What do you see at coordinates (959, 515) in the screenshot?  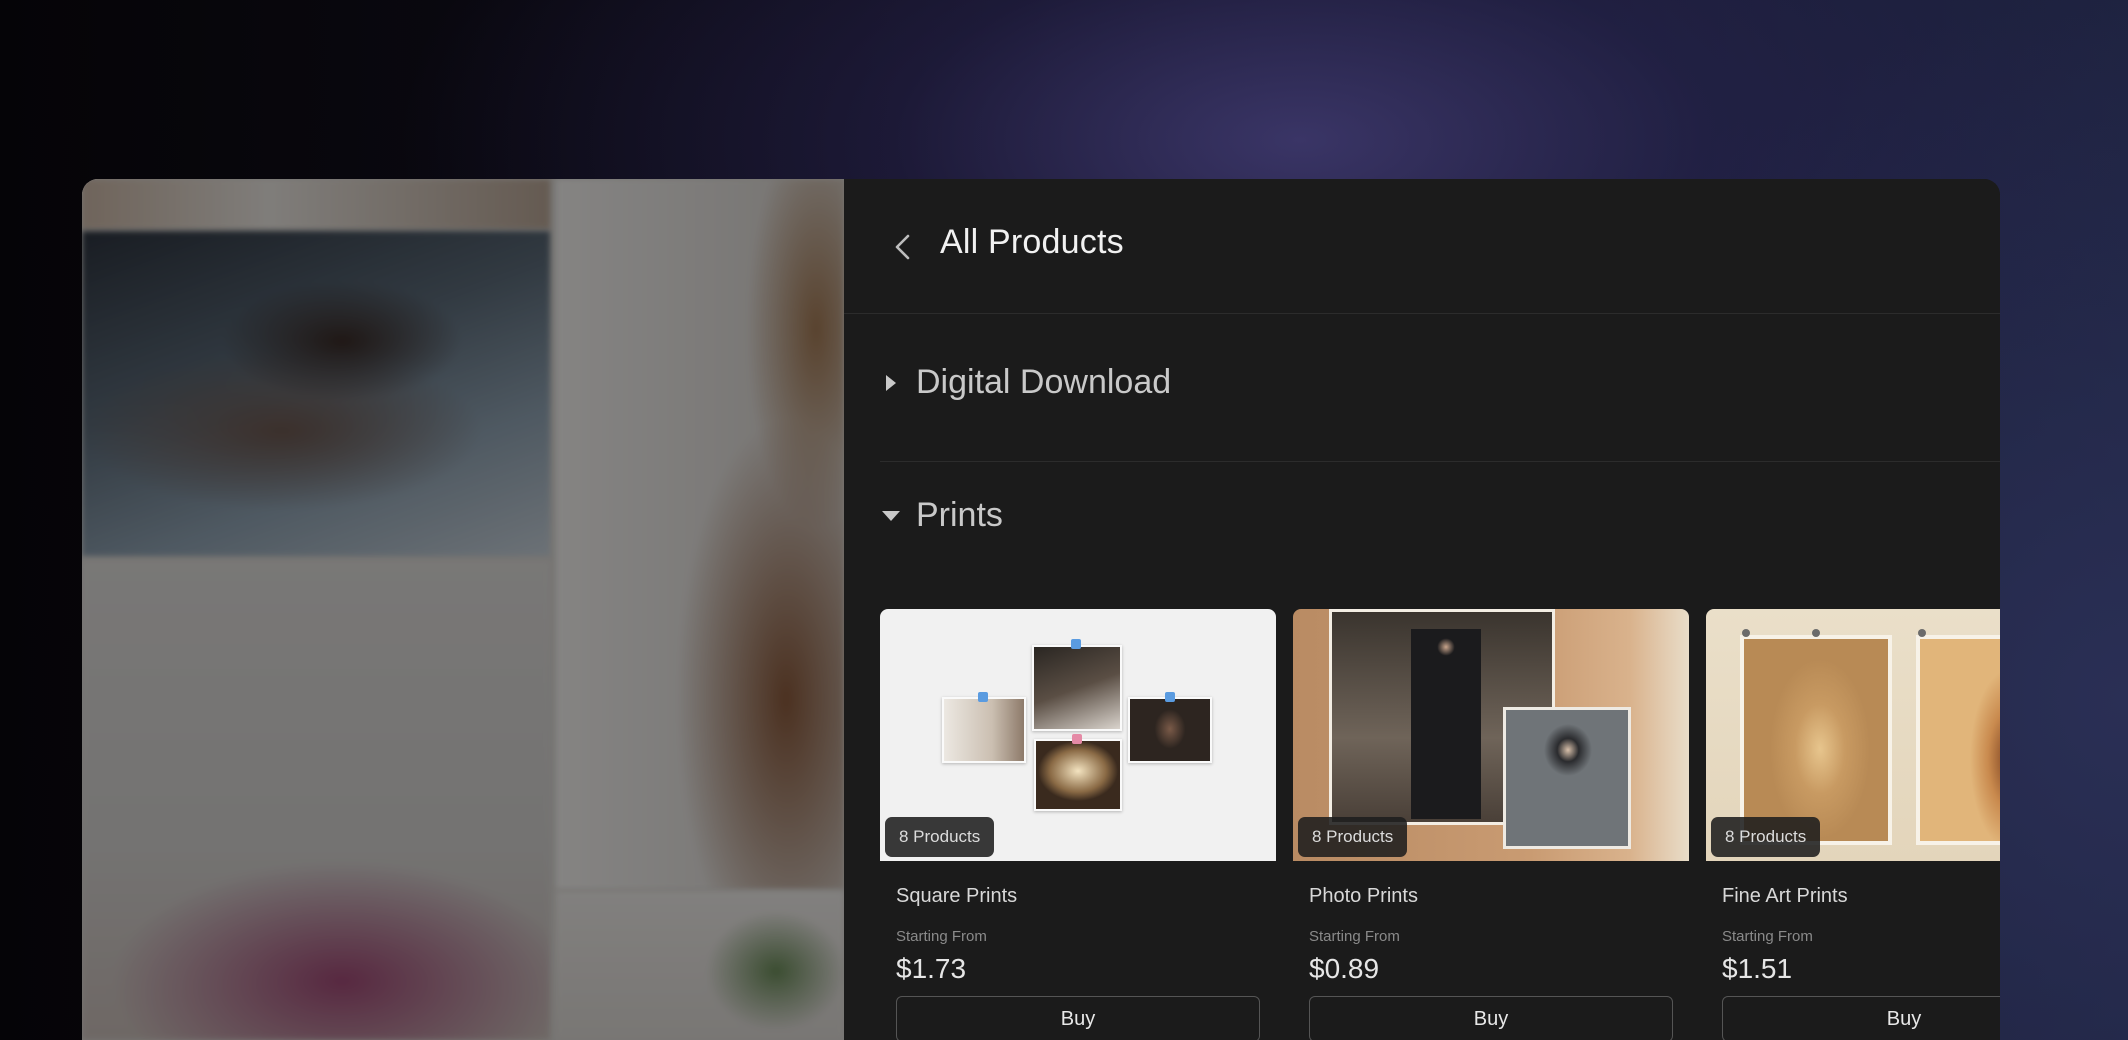 I see `section-title: Prints` at bounding box center [959, 515].